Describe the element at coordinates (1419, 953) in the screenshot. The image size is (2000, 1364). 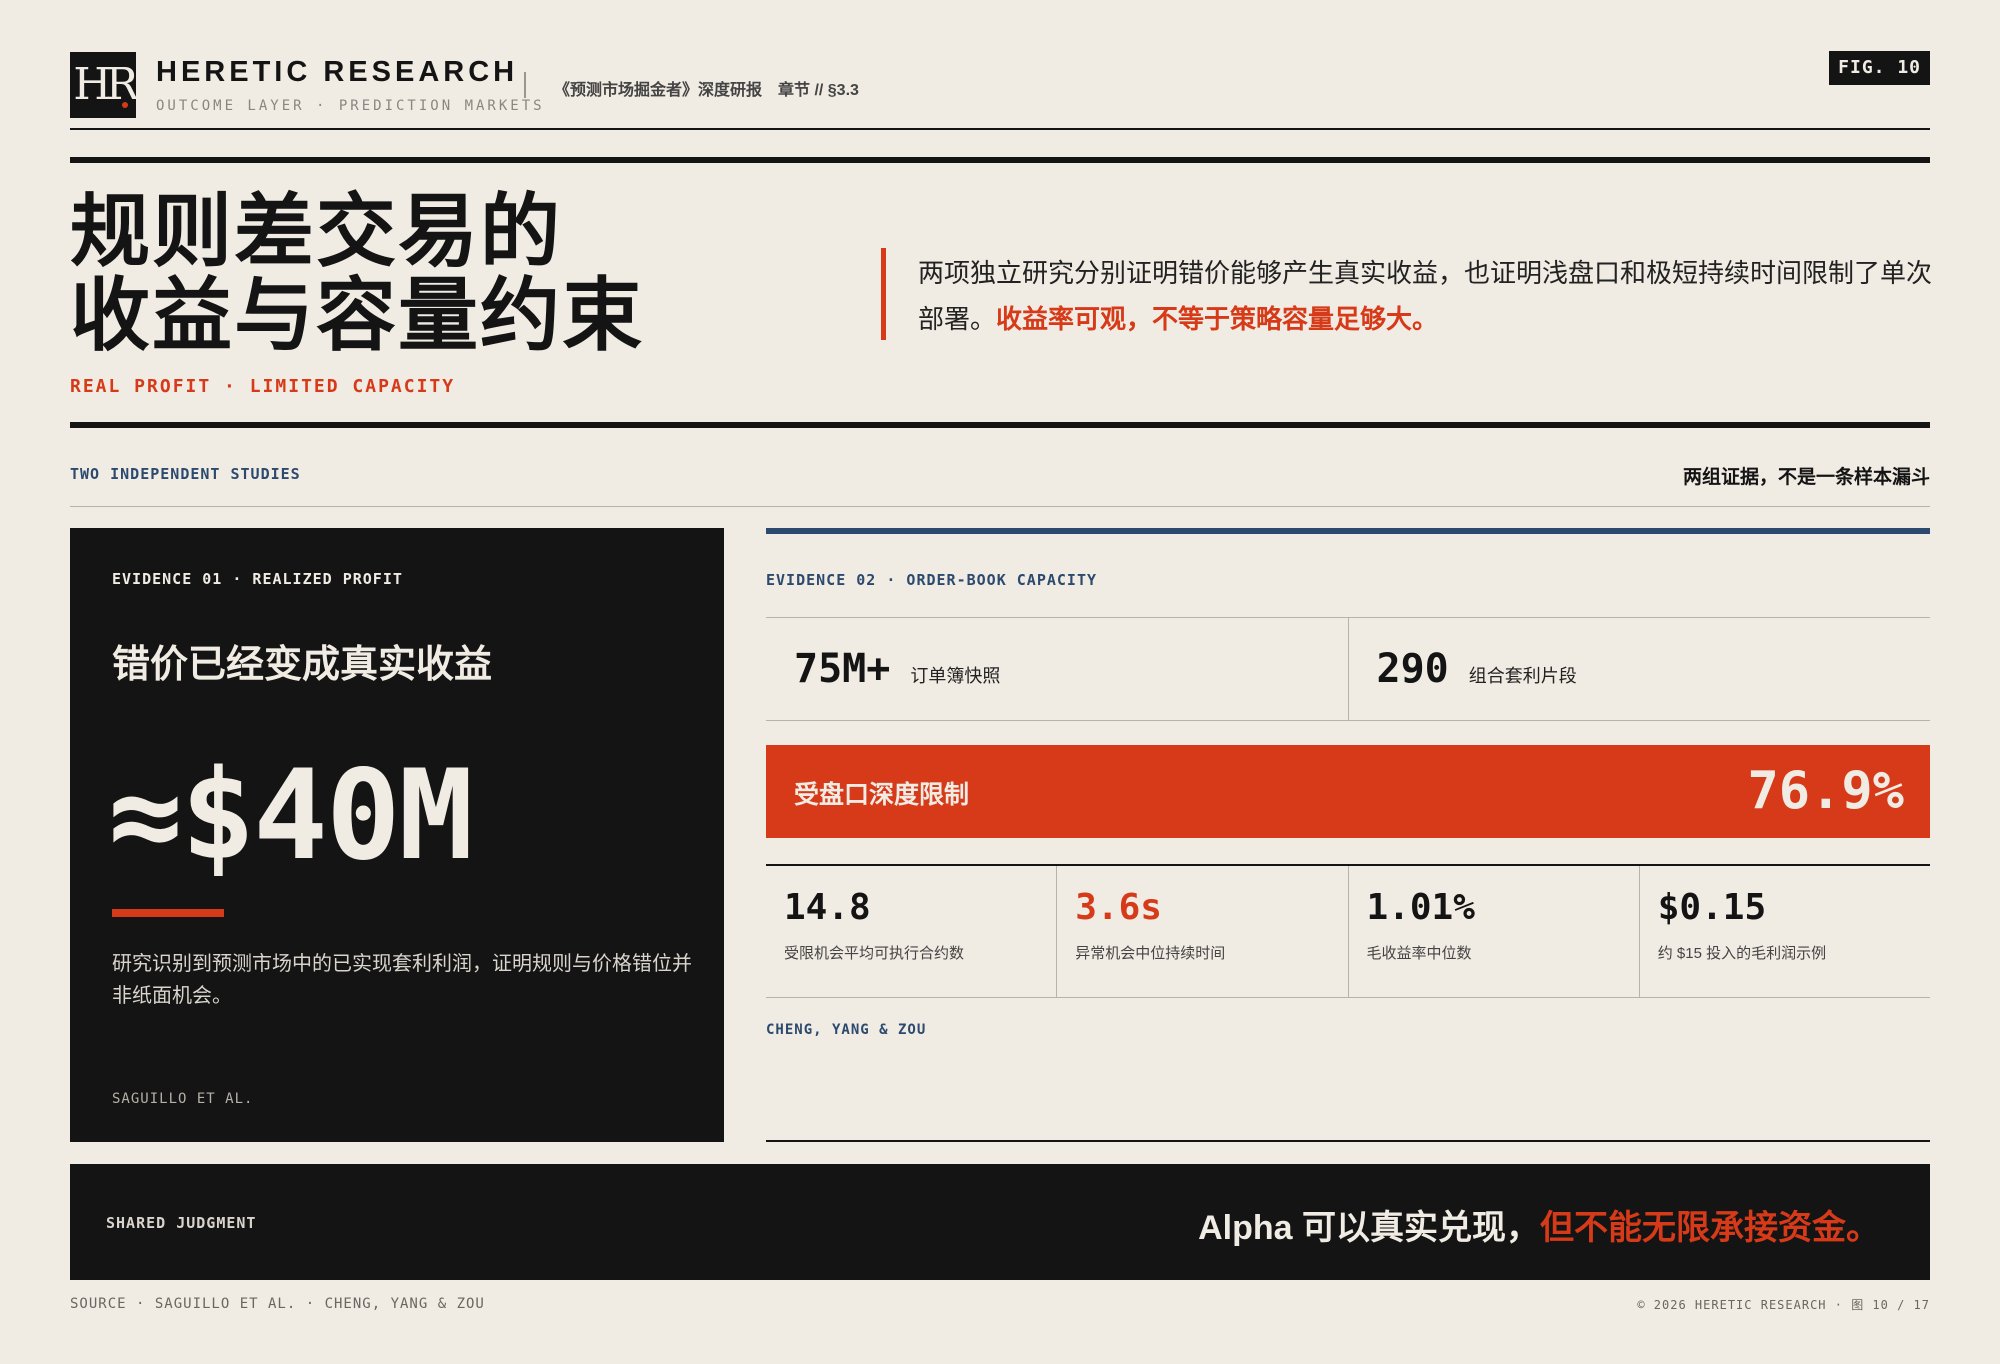
I see `metric-label: 毛收益率中位数` at that location.